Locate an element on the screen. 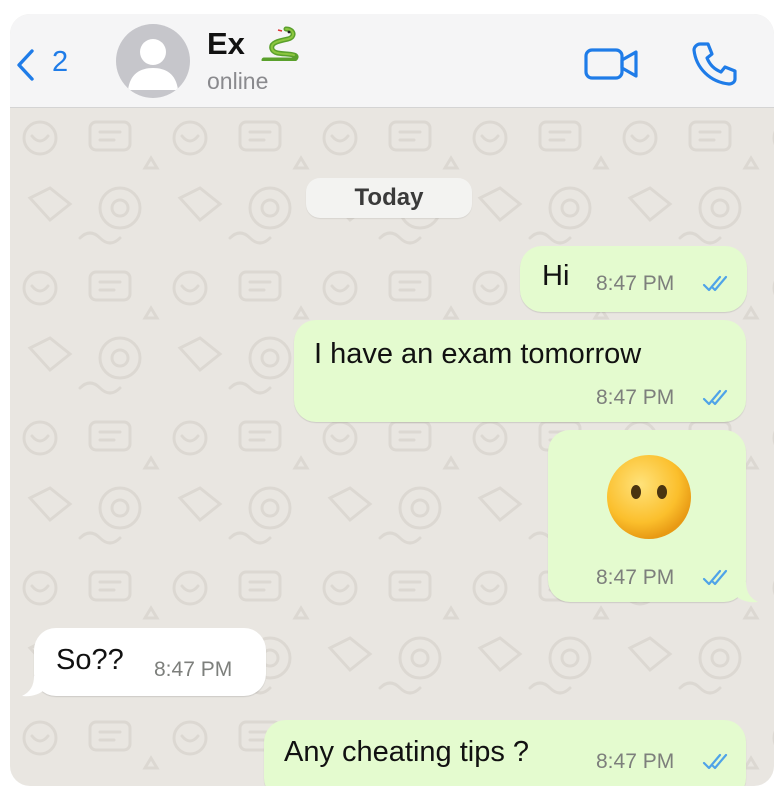 The width and height of the screenshot is (782, 793). message-bubble-outgoing: Hi 8:47 PM is located at coordinates (633, 279).